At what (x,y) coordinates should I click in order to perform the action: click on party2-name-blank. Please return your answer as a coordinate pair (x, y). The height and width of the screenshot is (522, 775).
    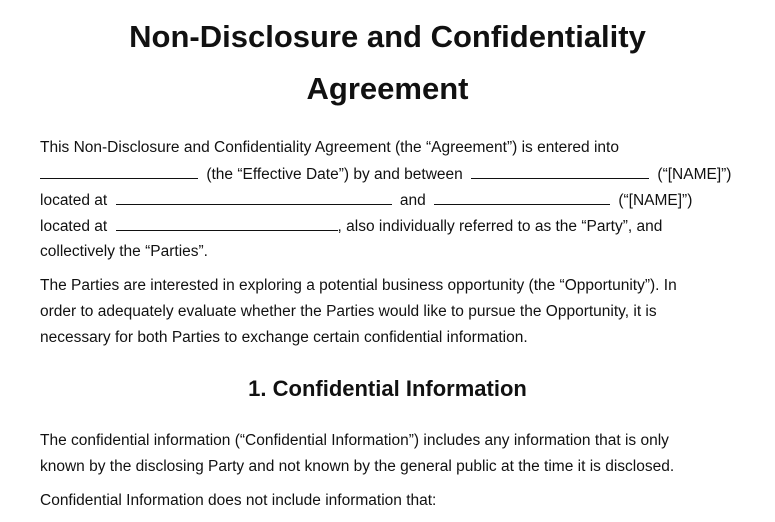
    Looking at the image, I should click on (522, 197).